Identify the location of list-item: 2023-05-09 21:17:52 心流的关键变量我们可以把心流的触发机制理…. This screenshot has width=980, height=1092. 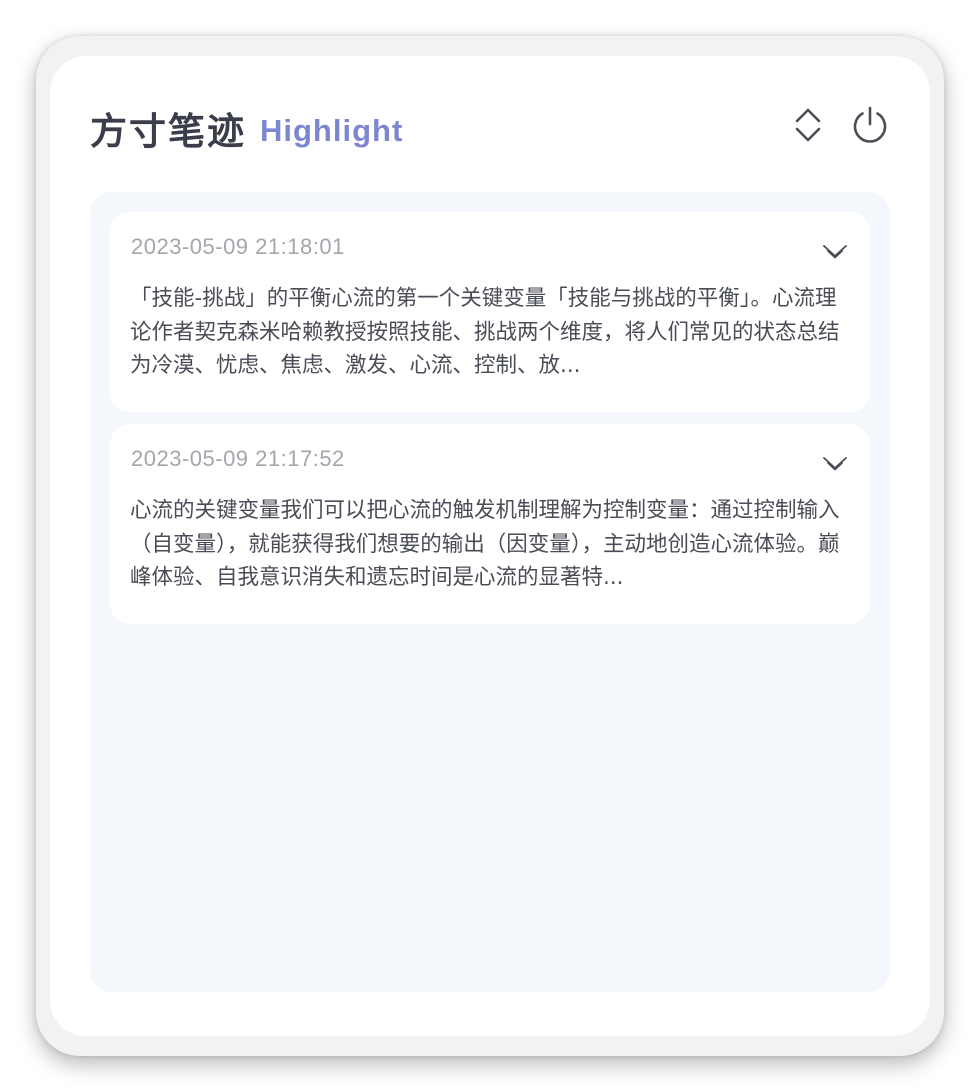
(490, 524).